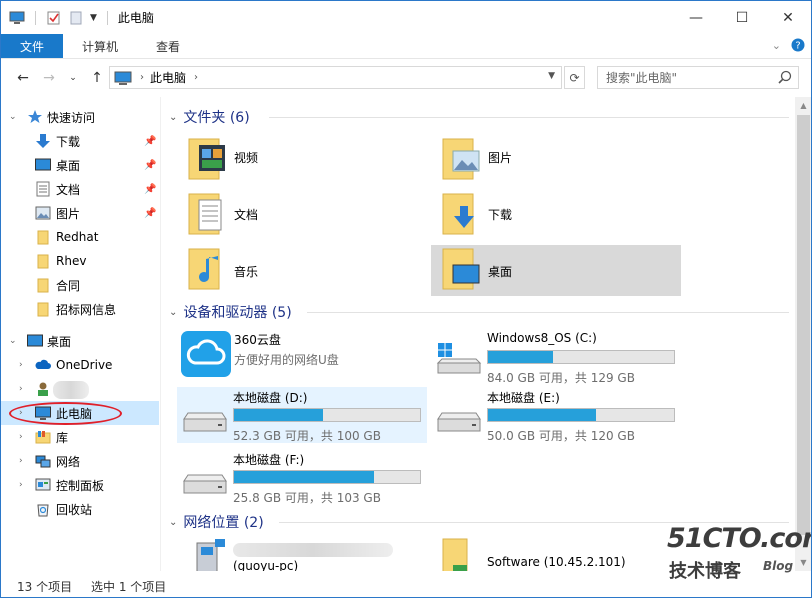 Image resolution: width=812 pixels, height=598 pixels. Describe the element at coordinates (803, 105) in the screenshot. I see `scroll-up-icon: ▲` at that location.